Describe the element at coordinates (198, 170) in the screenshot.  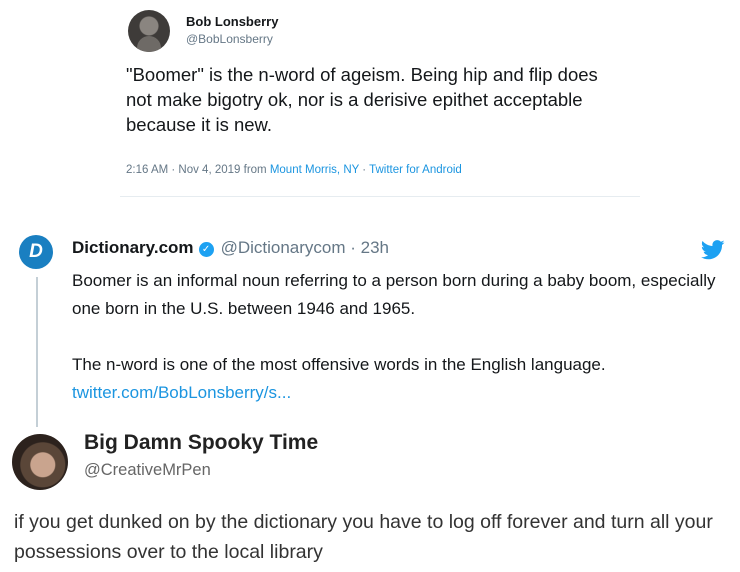
I see `tweet-timestamp: 2:16 AM · Nov 4, 2019 from` at that location.